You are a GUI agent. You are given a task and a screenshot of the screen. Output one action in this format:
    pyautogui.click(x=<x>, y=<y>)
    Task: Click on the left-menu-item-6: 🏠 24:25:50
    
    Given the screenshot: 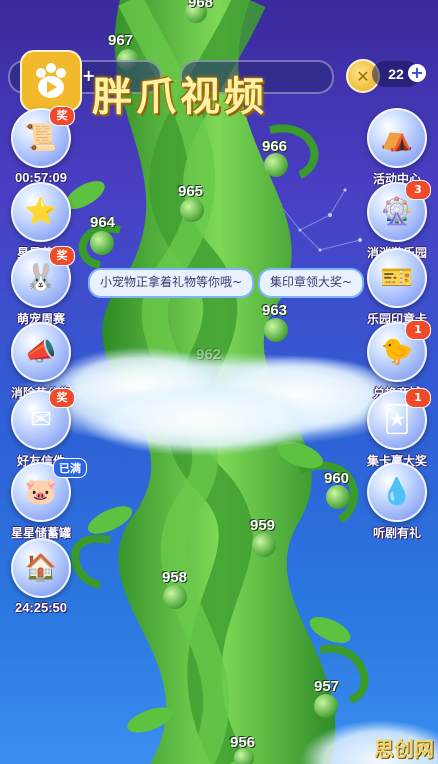 What is the action you would take?
    pyautogui.click(x=41, y=576)
    